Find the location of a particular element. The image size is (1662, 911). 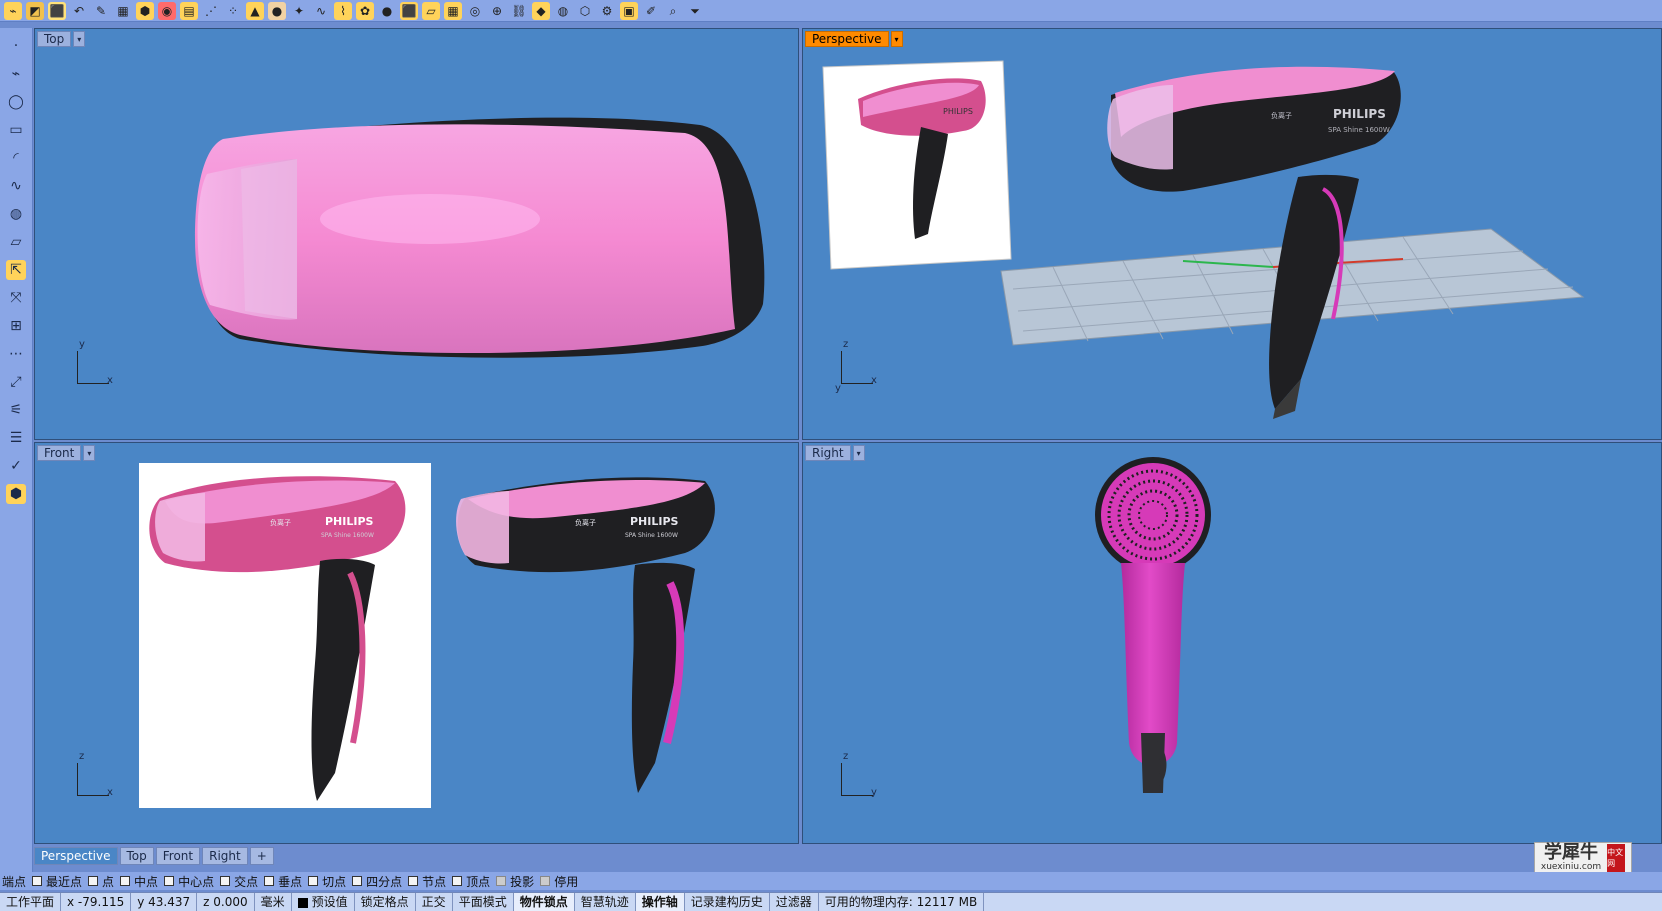

polyline-icon: ⌁ is located at coordinates (16, 74).